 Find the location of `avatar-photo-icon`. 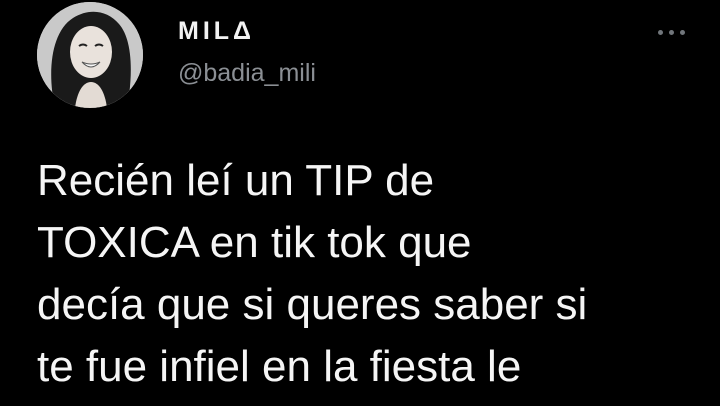

avatar-photo-icon is located at coordinates (90, 55).